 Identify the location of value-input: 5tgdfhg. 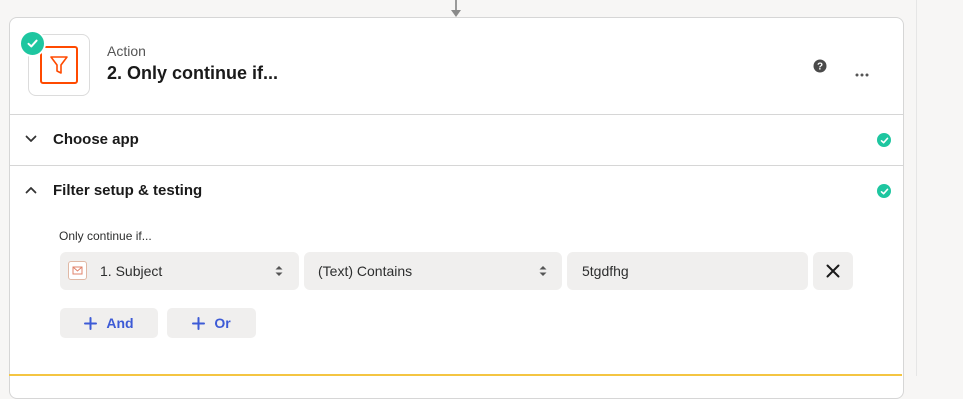
(687, 271).